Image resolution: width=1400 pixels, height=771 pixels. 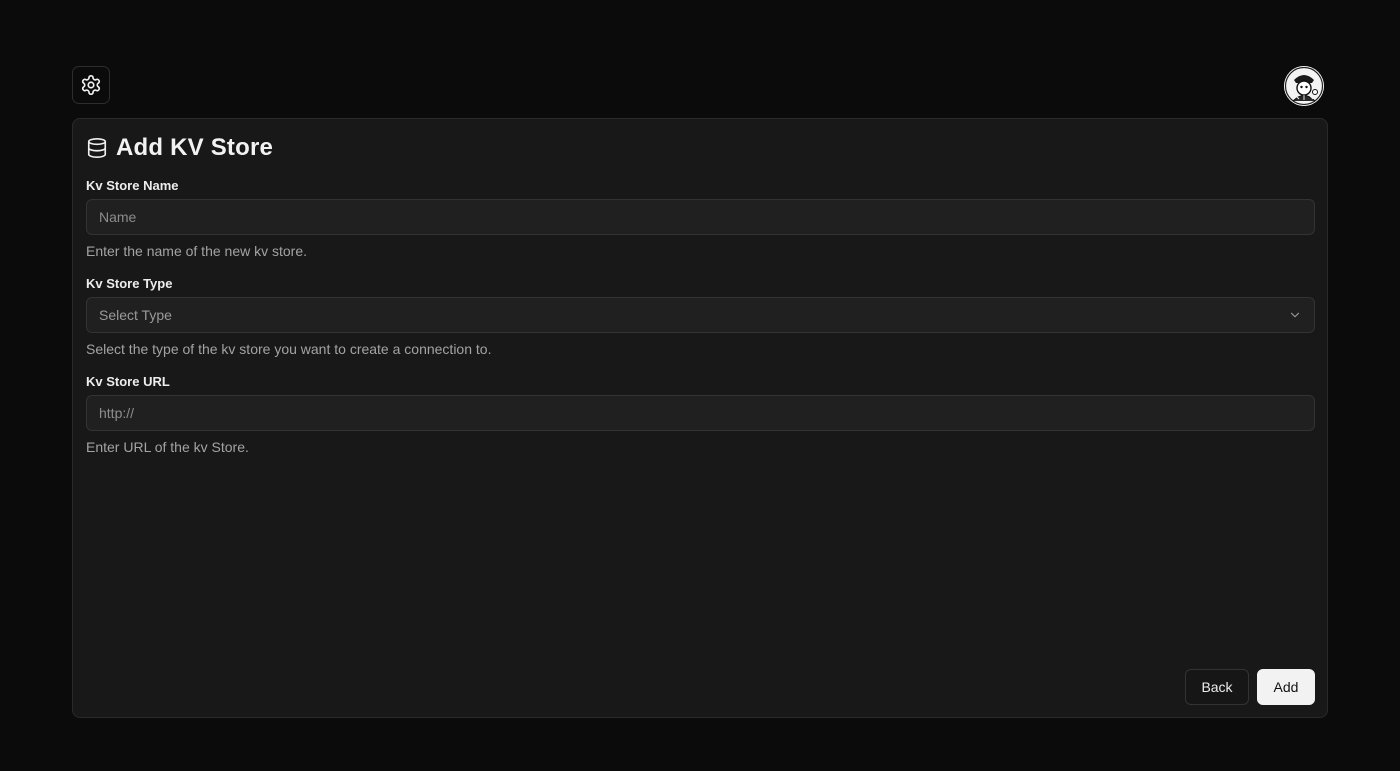 I want to click on name-label: Kv Store Name, so click(x=132, y=185).